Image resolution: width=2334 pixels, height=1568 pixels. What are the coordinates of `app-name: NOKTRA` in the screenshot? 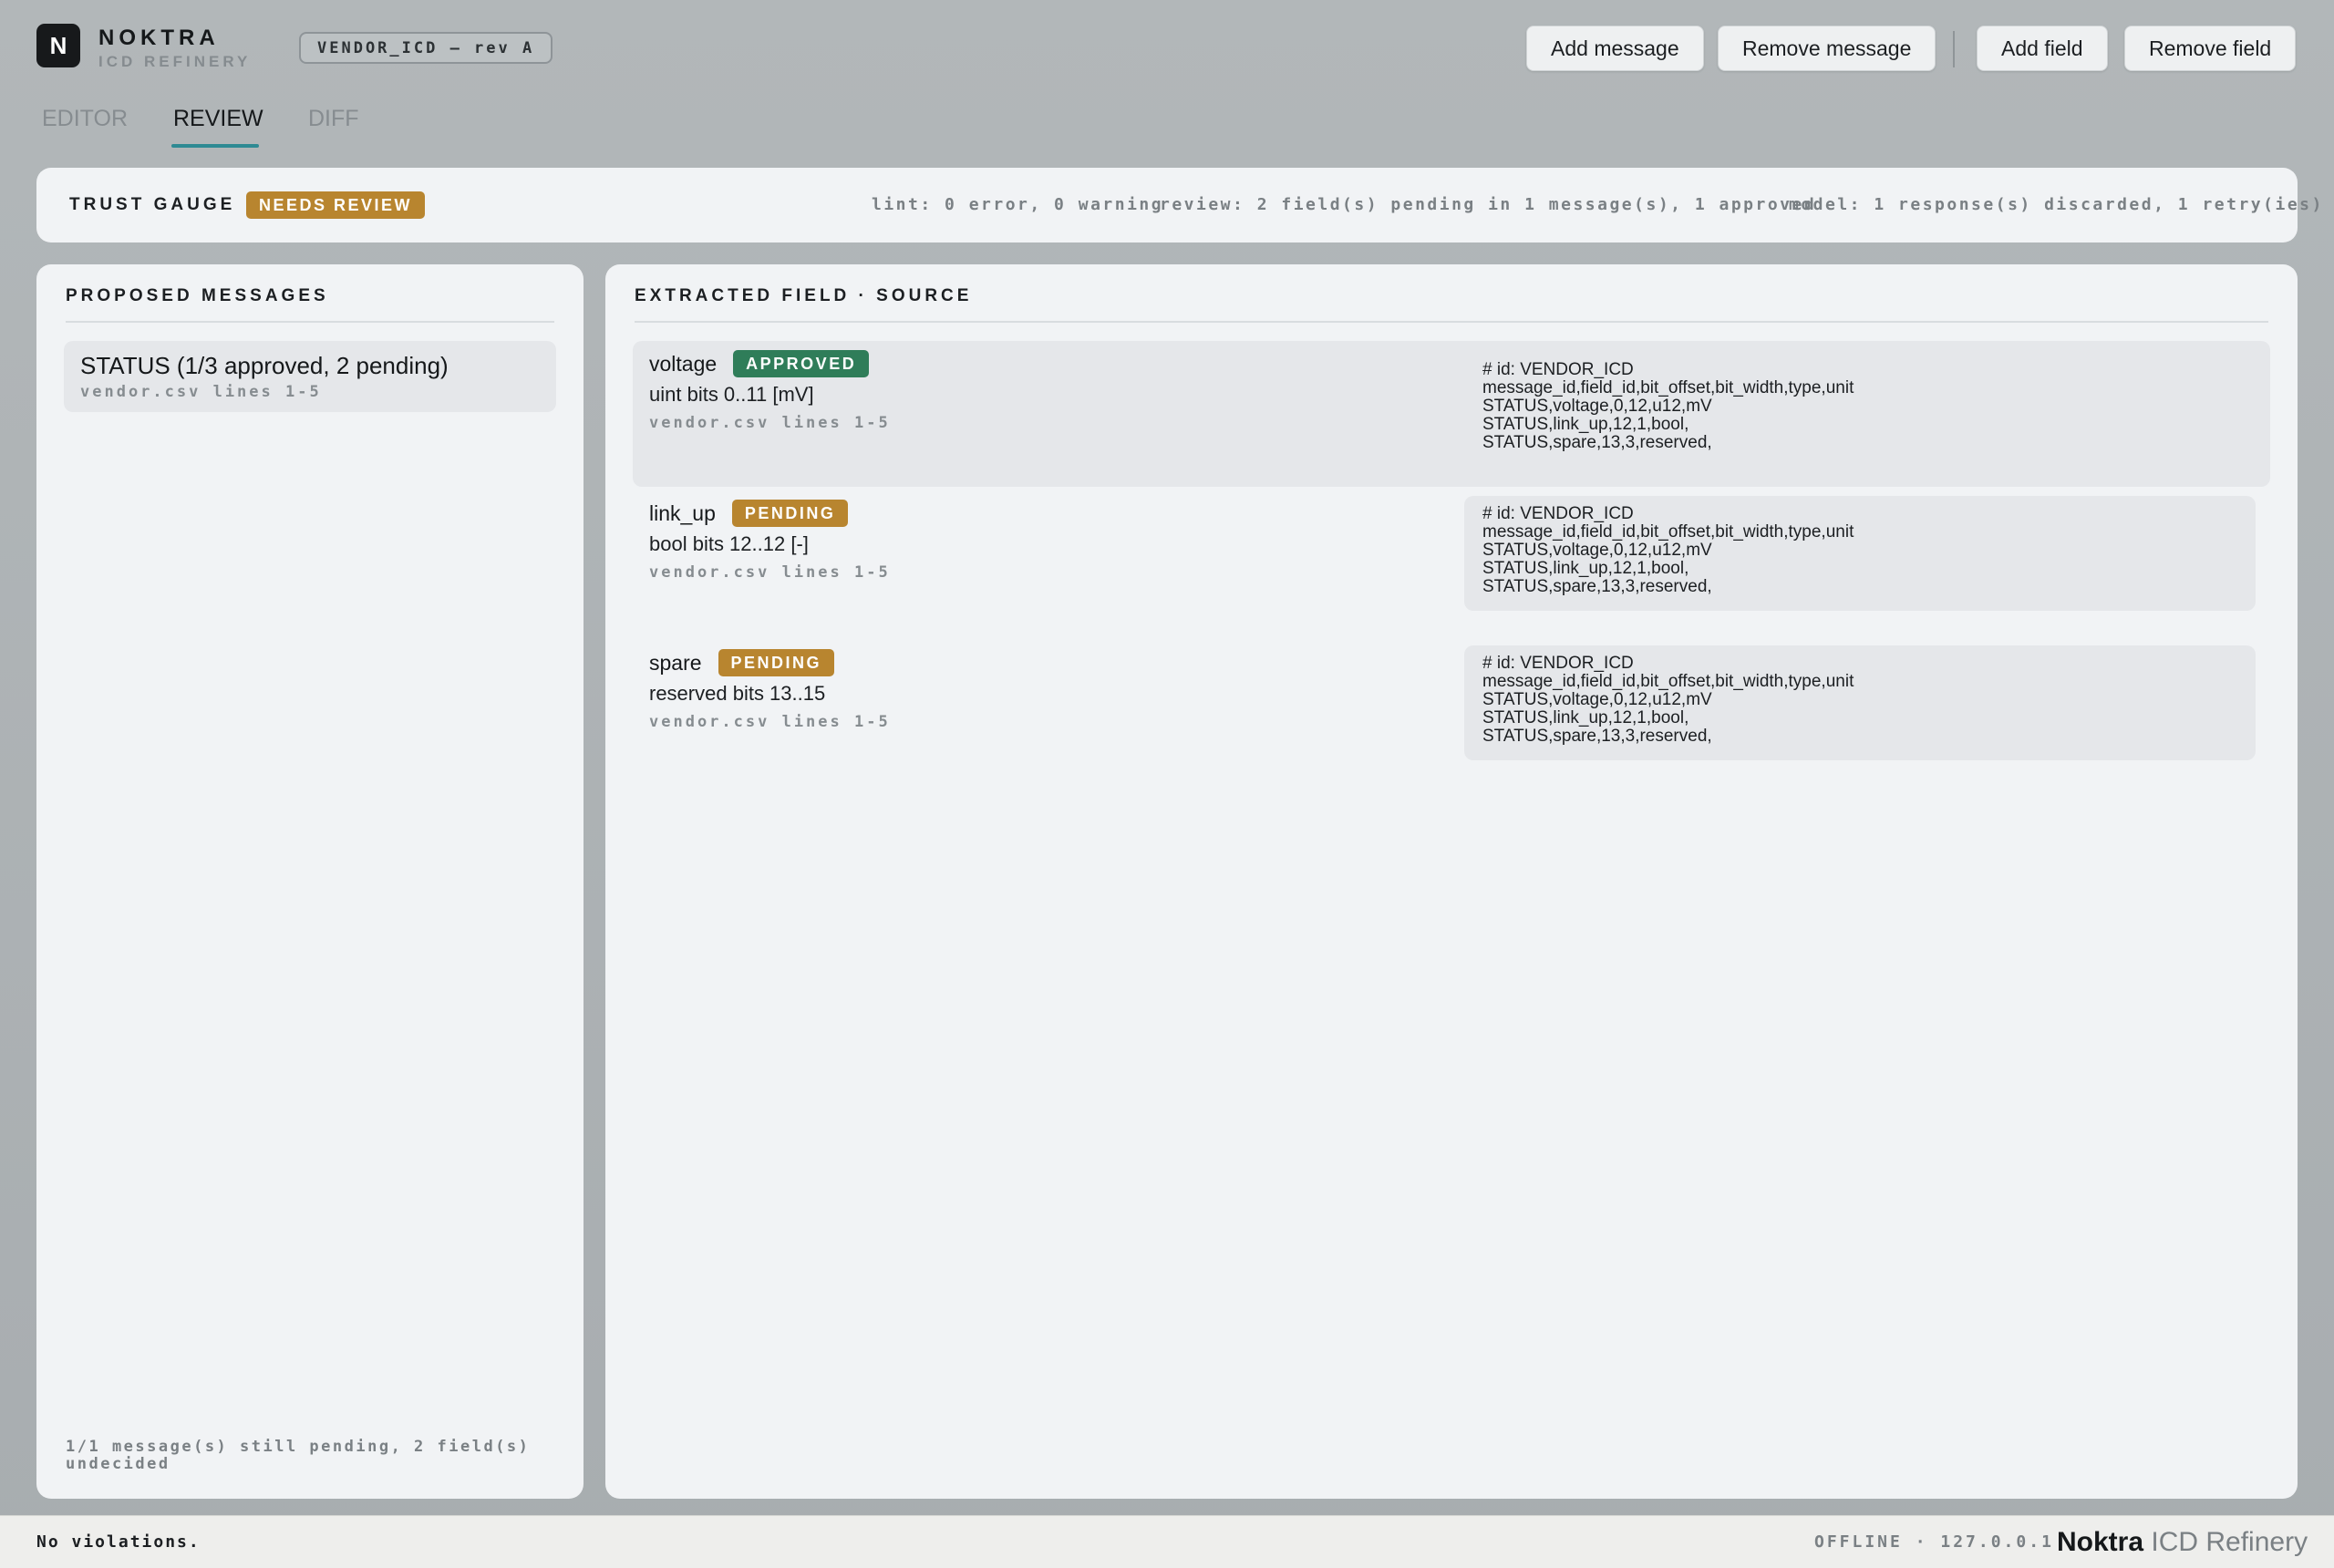 It's located at (159, 38).